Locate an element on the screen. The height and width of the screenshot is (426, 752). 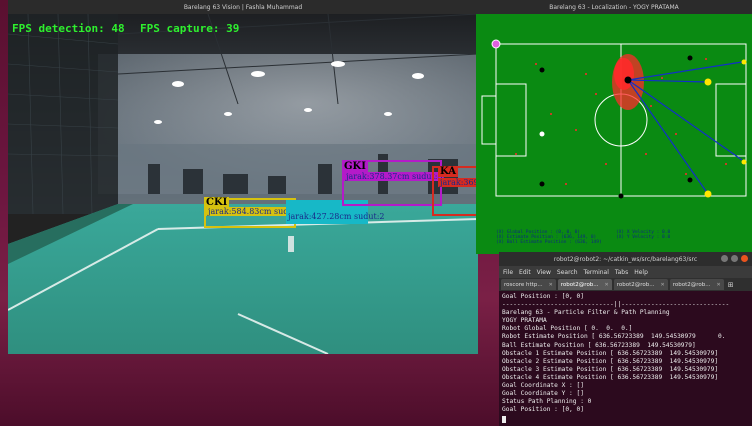
menu-tabs: Tabs is located at coordinates (621, 272).